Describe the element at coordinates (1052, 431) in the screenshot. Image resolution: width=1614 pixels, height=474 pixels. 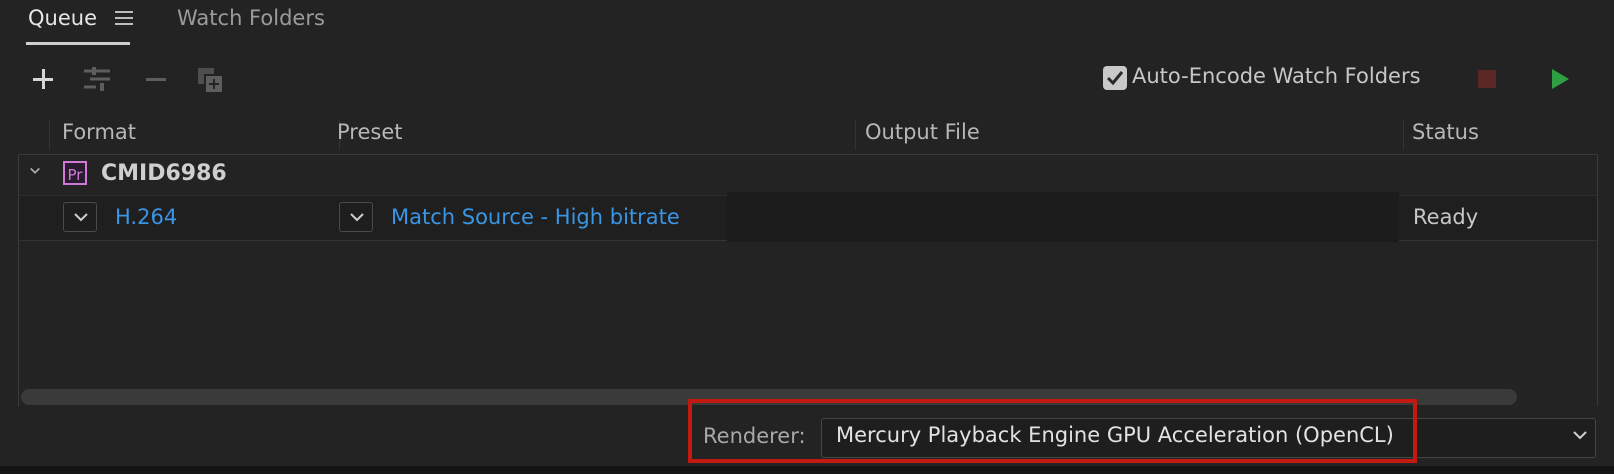
I see `highlight-box` at that location.